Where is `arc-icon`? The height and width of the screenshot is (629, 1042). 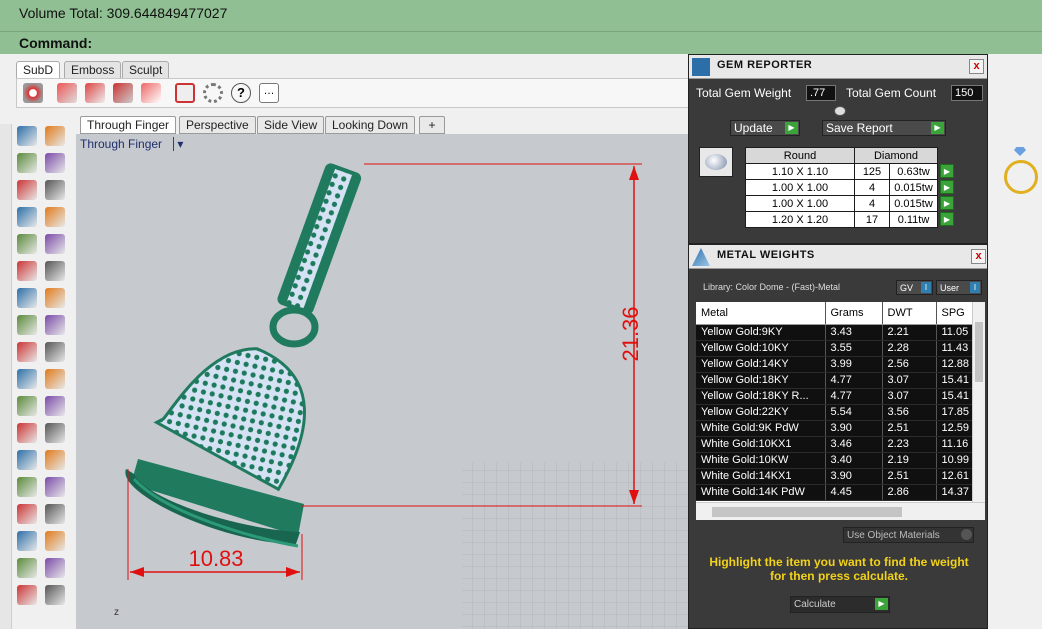
arc-icon is located at coordinates (27, 217).